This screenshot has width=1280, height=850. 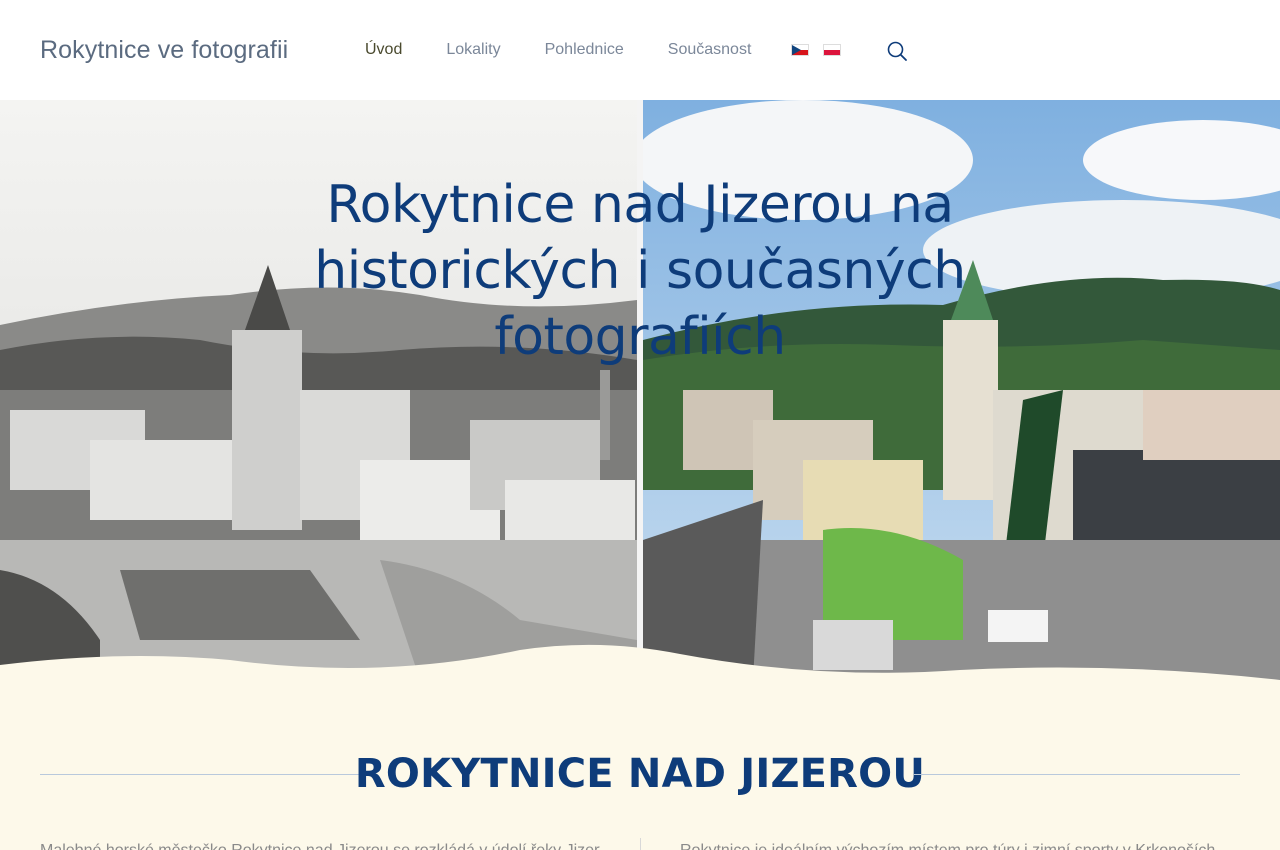 I want to click on nav-item-lokality: Lokality, so click(x=473, y=50).